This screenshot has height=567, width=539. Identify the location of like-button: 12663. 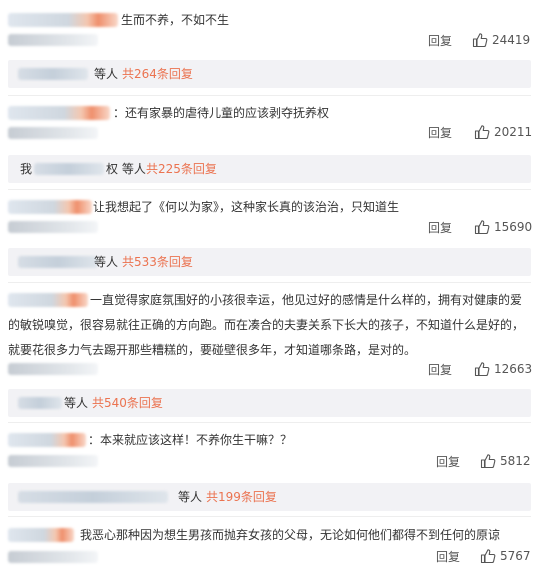
(503, 369).